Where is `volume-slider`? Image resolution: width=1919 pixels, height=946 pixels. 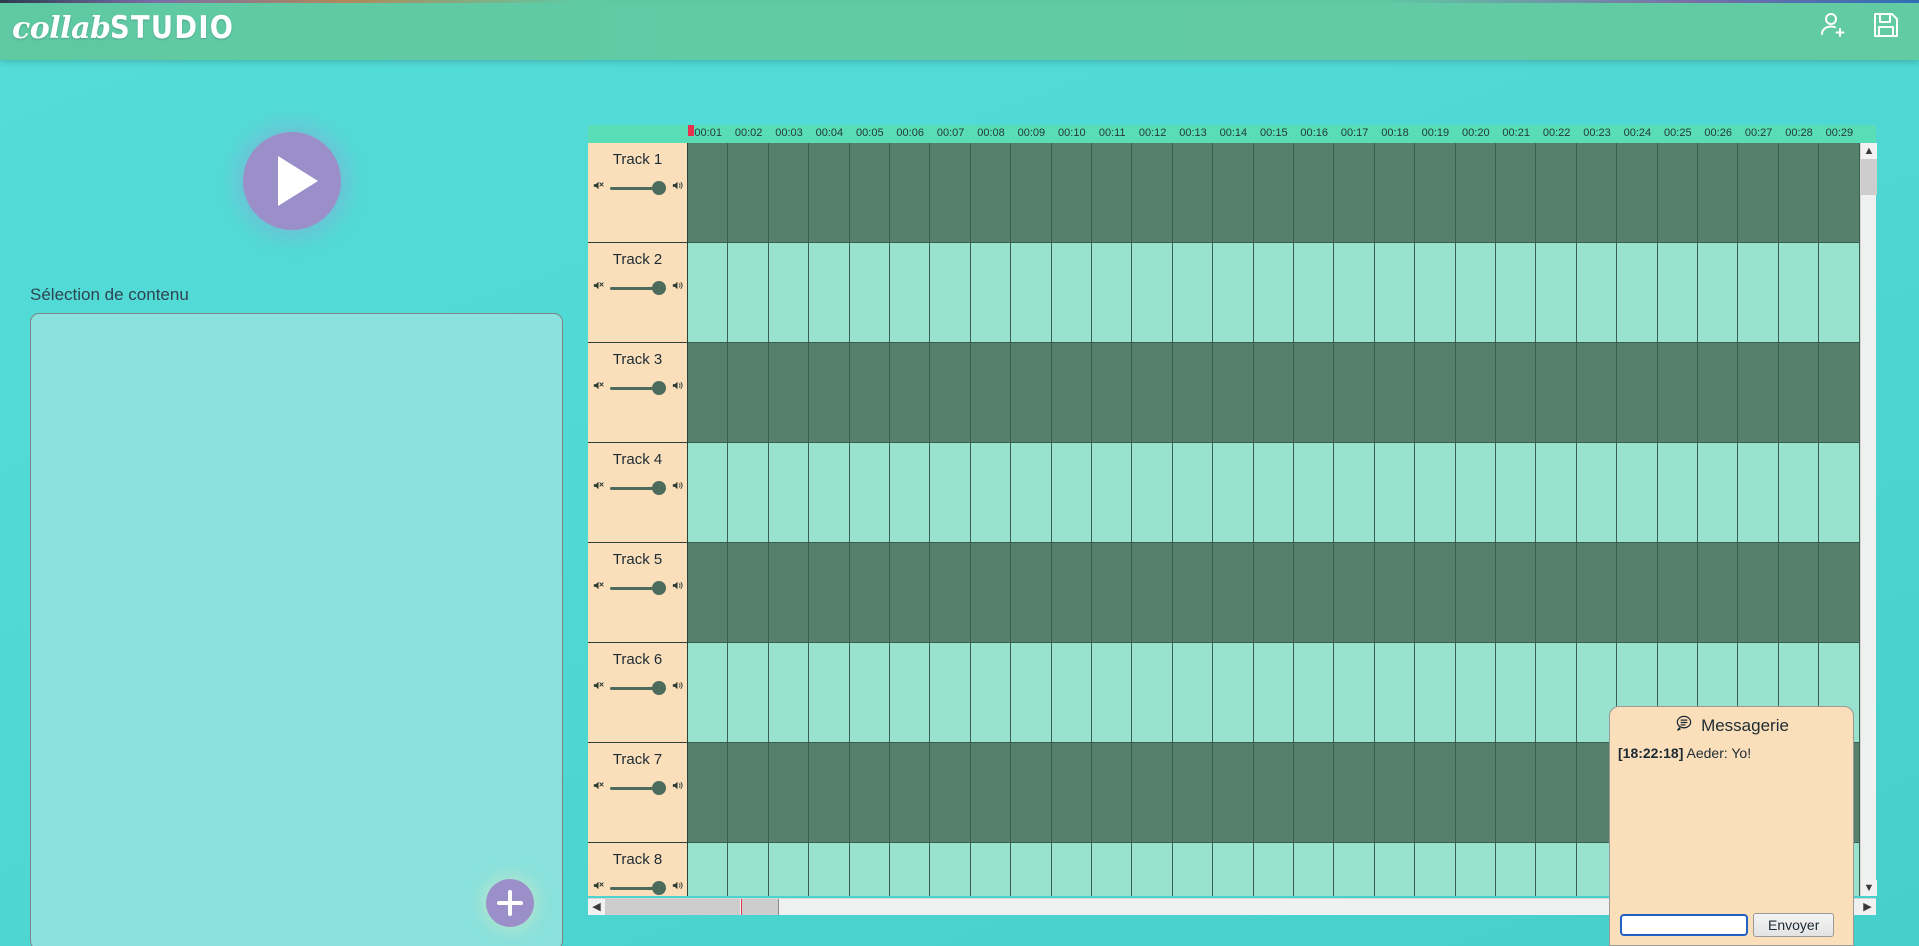
volume-slider is located at coordinates (637, 788).